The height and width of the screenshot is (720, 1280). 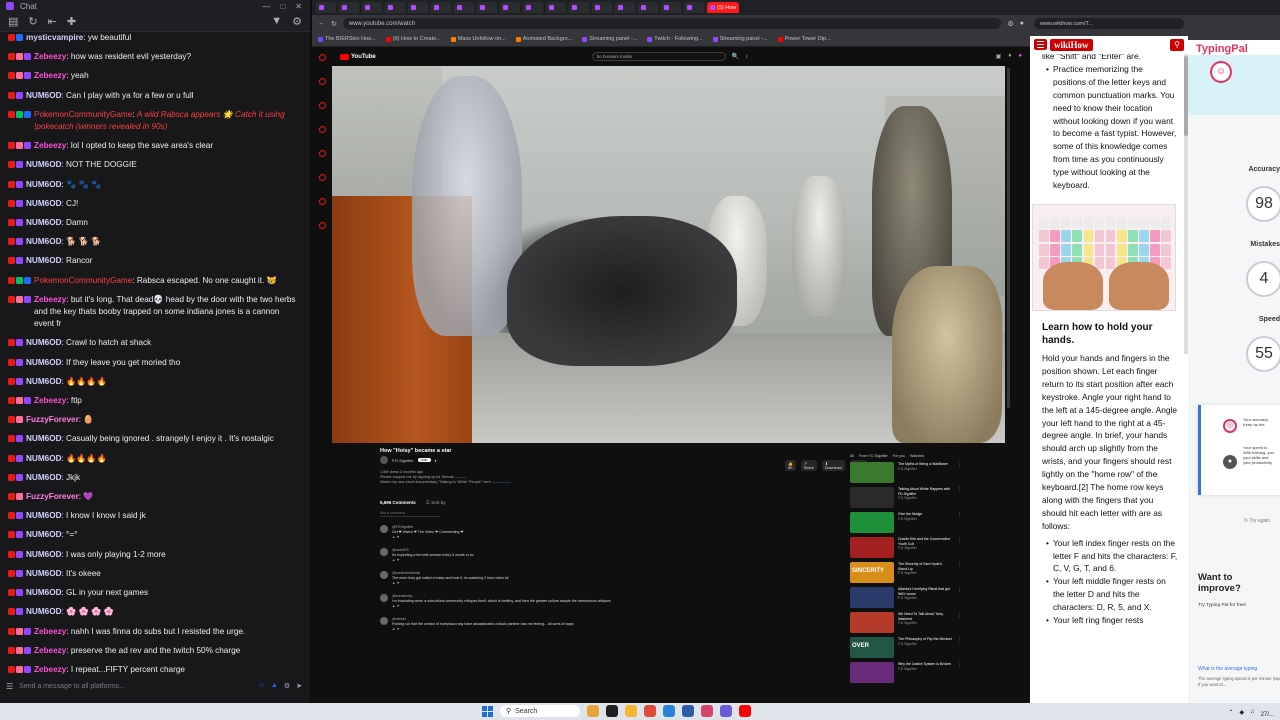 What do you see at coordinates (287, 686) in the screenshot?
I see `settings-icon: ⚙` at bounding box center [287, 686].